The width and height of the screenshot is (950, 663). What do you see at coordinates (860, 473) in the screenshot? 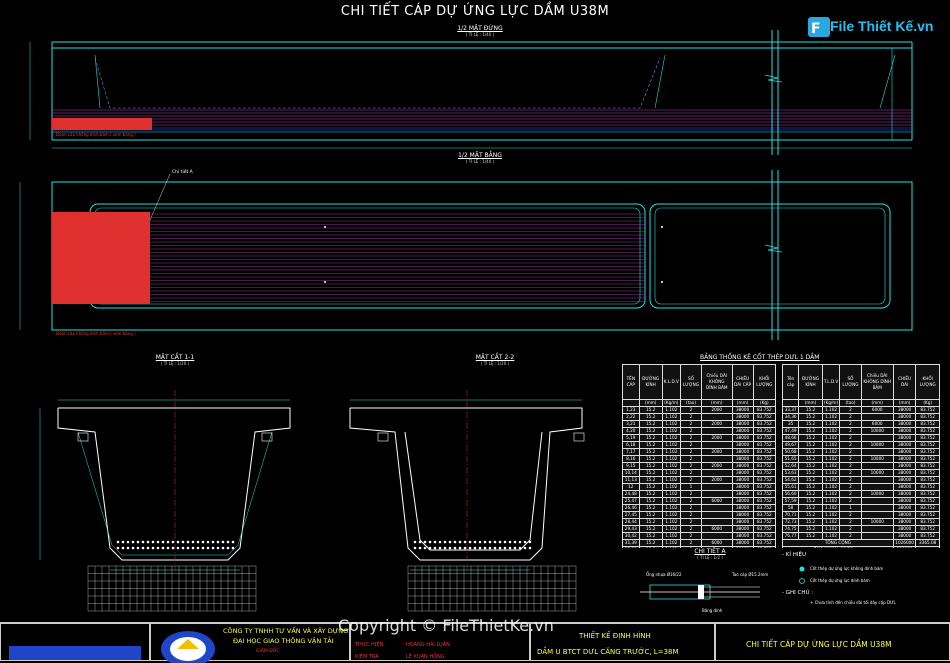
I see `table-row: 53,63 15.2 1.102 2 10000 38000 83.752` at bounding box center [860, 473].